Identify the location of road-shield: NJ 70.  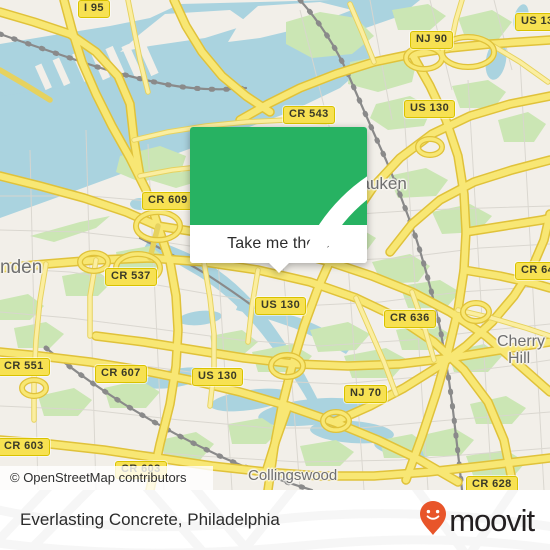
(366, 394).